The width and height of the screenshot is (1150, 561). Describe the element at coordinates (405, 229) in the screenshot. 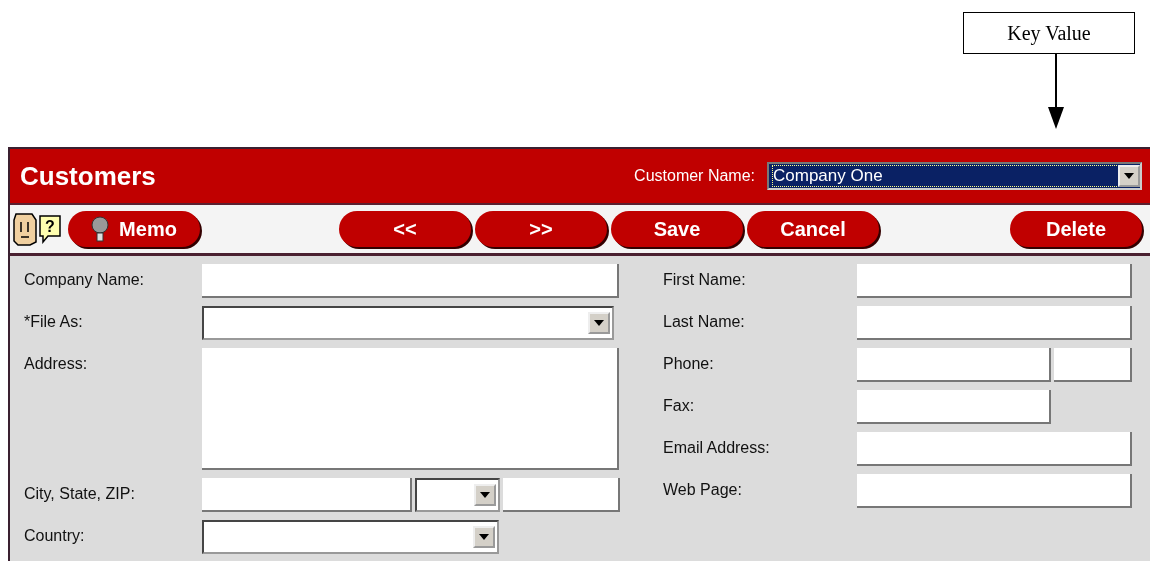

I see `toolbar-button: <<` at that location.